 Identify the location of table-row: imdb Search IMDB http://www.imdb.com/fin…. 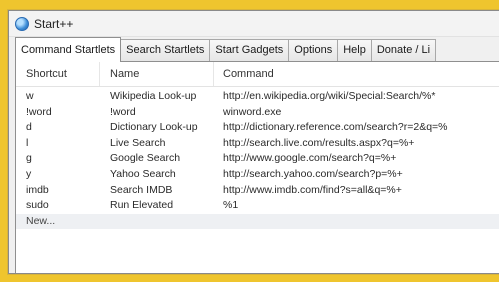
(257, 191).